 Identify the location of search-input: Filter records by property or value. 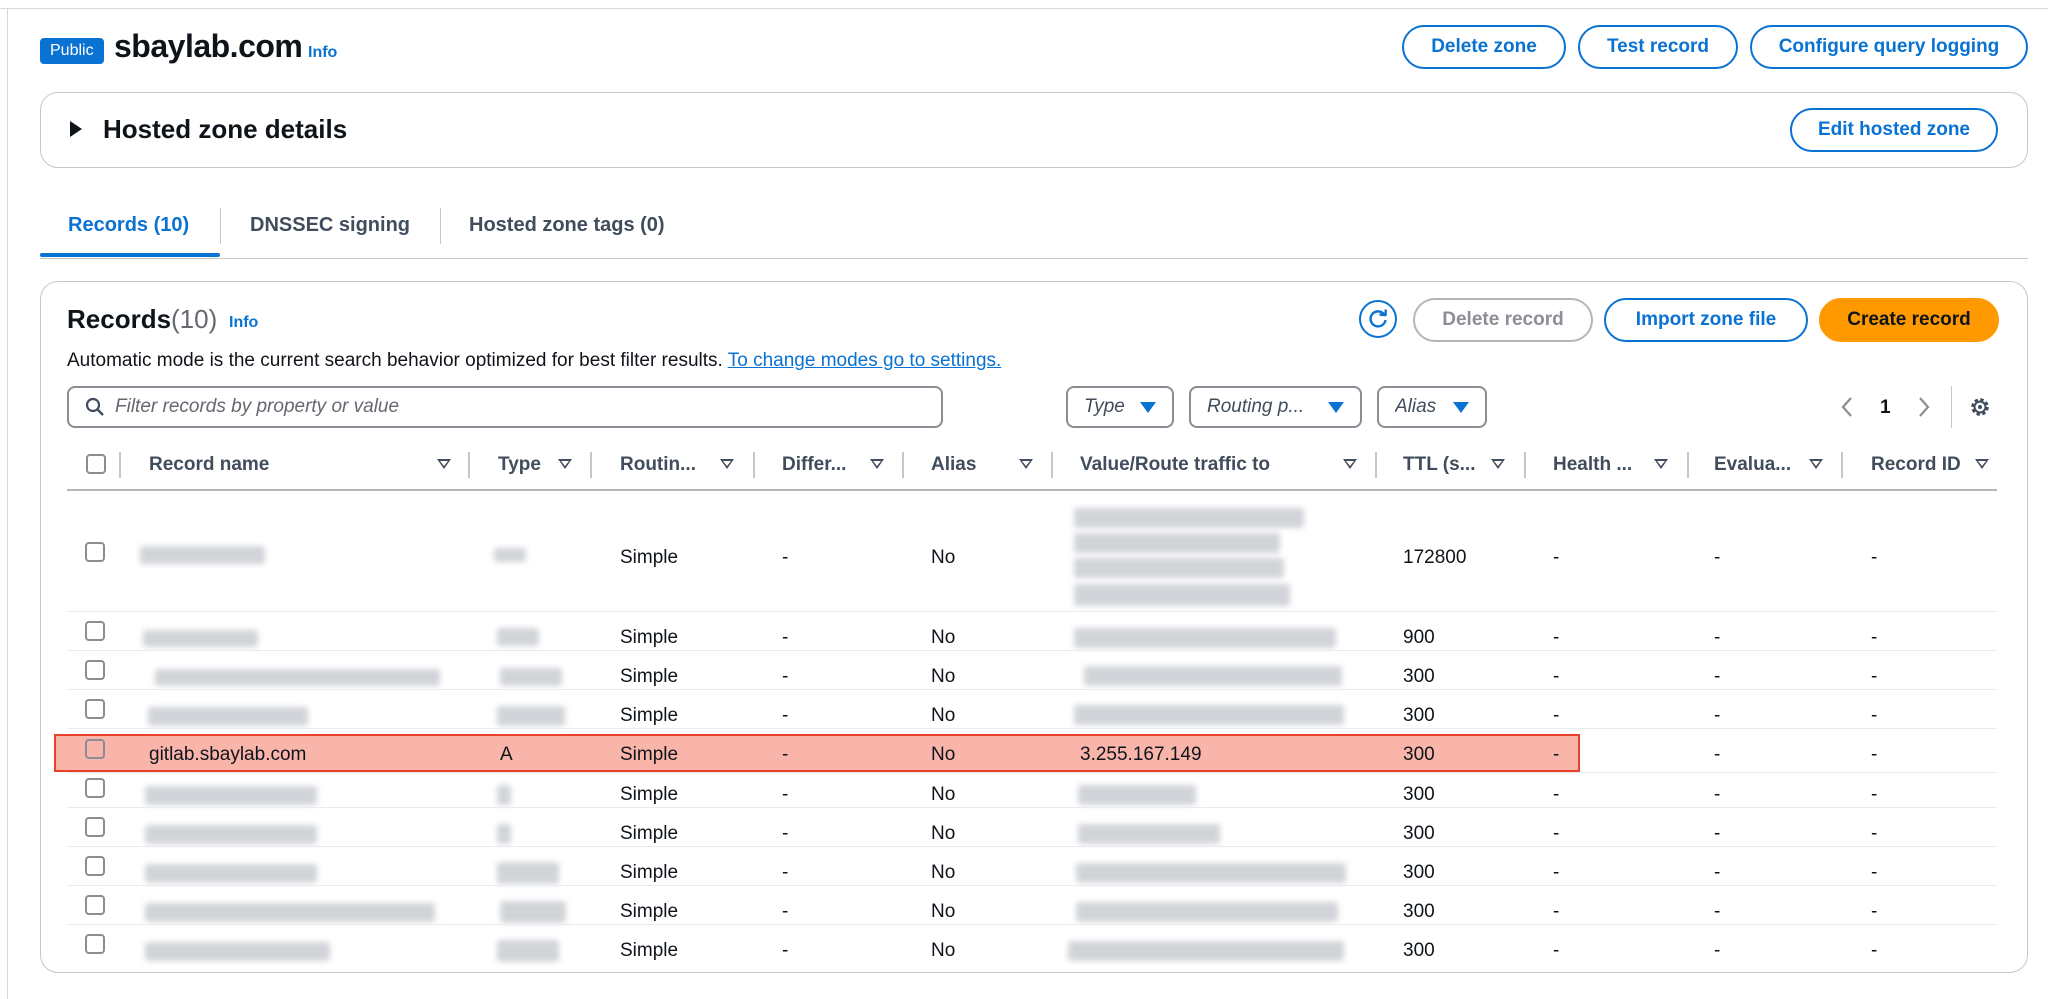
(505, 407).